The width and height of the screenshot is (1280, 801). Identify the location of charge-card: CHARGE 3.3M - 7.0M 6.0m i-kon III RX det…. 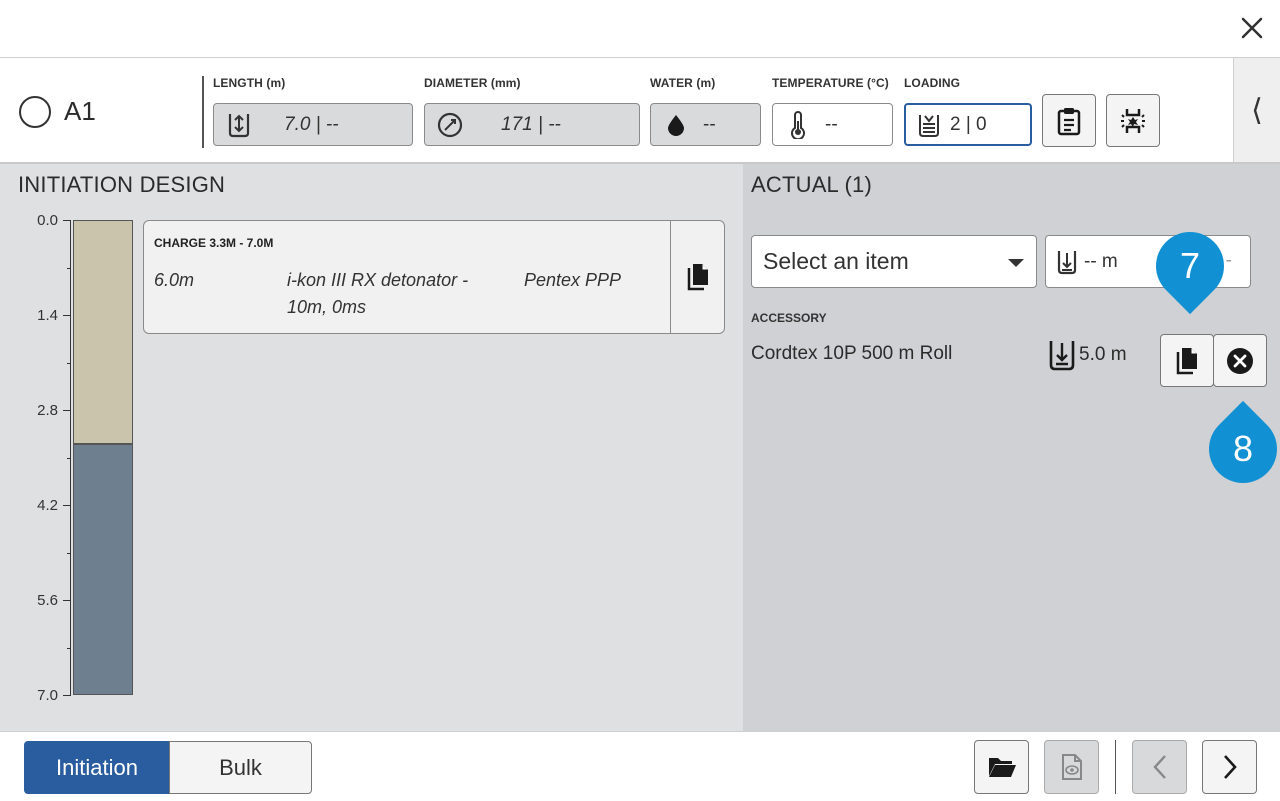
(434, 277).